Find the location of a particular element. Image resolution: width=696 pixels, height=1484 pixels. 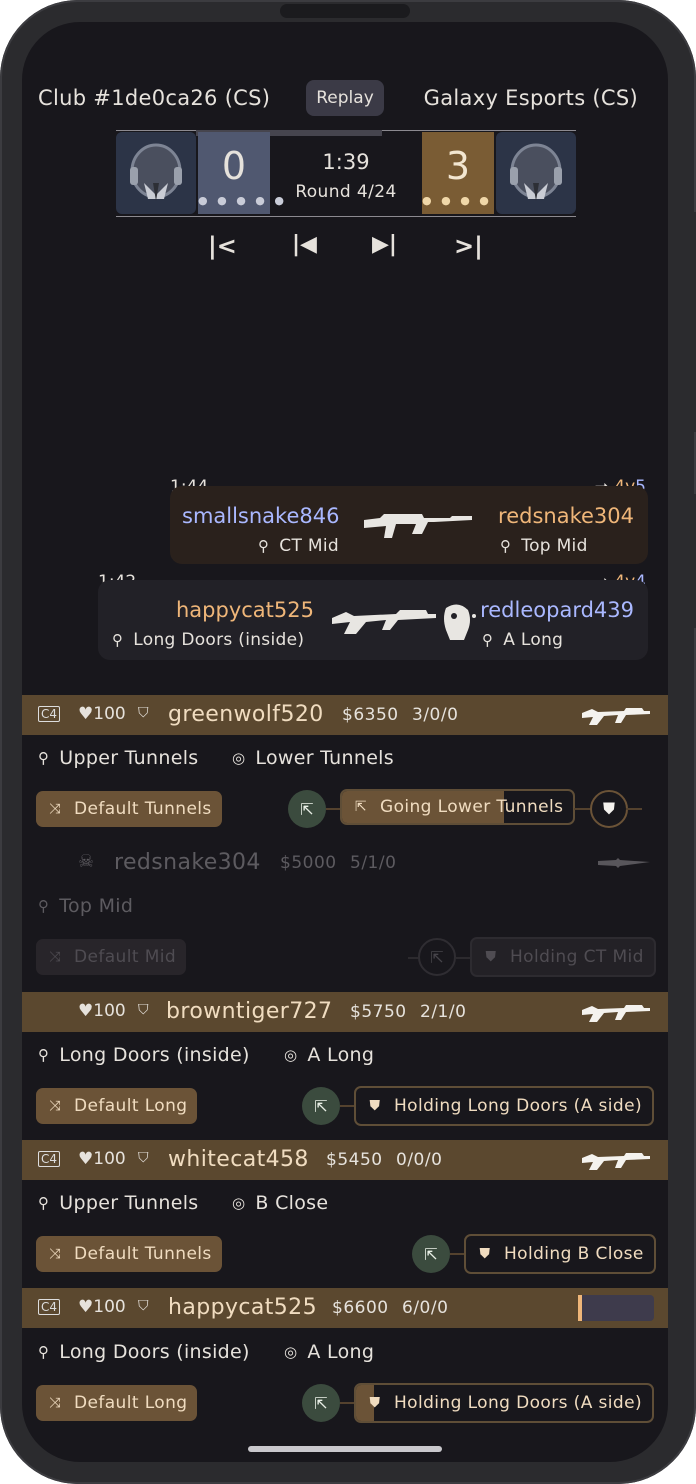

killer-location: ⚲ Long Doors (inside) is located at coordinates (208, 640).